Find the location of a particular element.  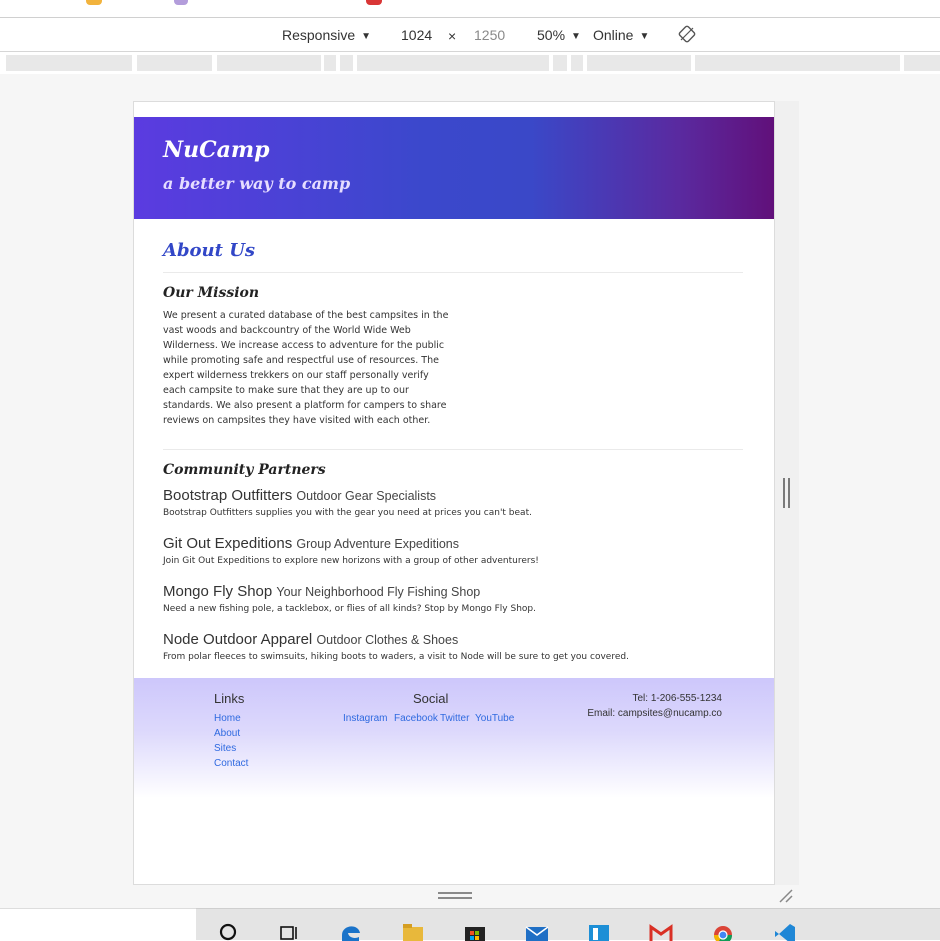

edge-icon is located at coordinates (351, 930).